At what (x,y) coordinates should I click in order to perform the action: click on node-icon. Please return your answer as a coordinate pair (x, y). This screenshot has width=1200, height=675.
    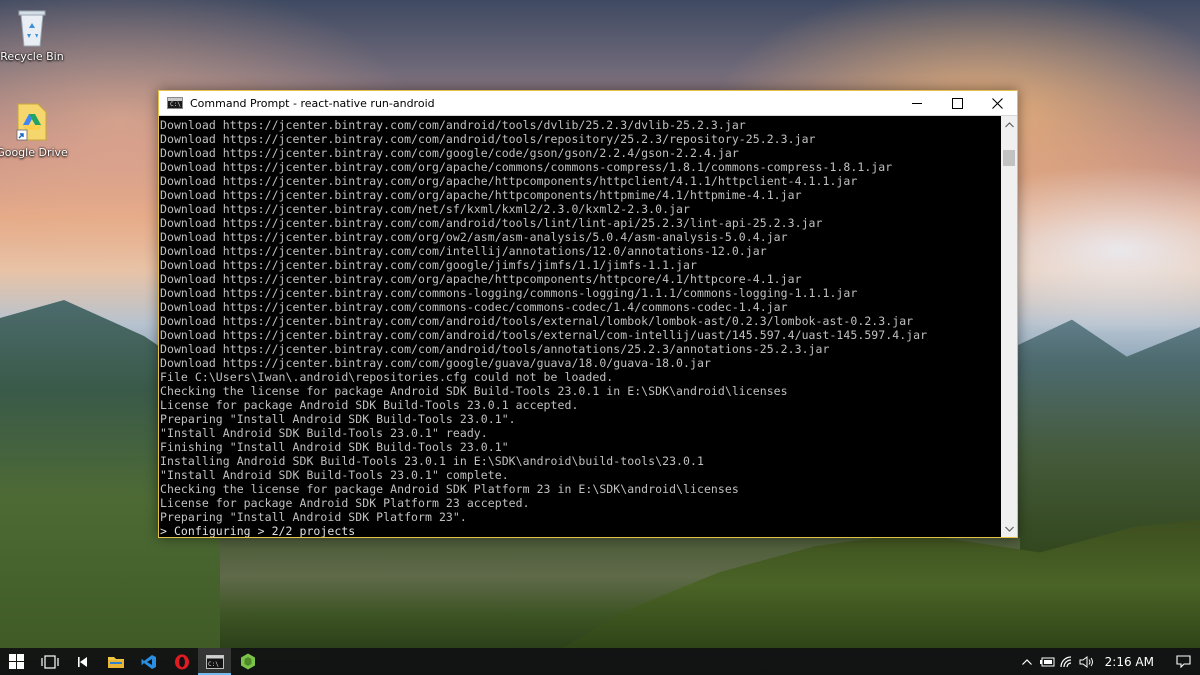
    Looking at the image, I should click on (247, 661).